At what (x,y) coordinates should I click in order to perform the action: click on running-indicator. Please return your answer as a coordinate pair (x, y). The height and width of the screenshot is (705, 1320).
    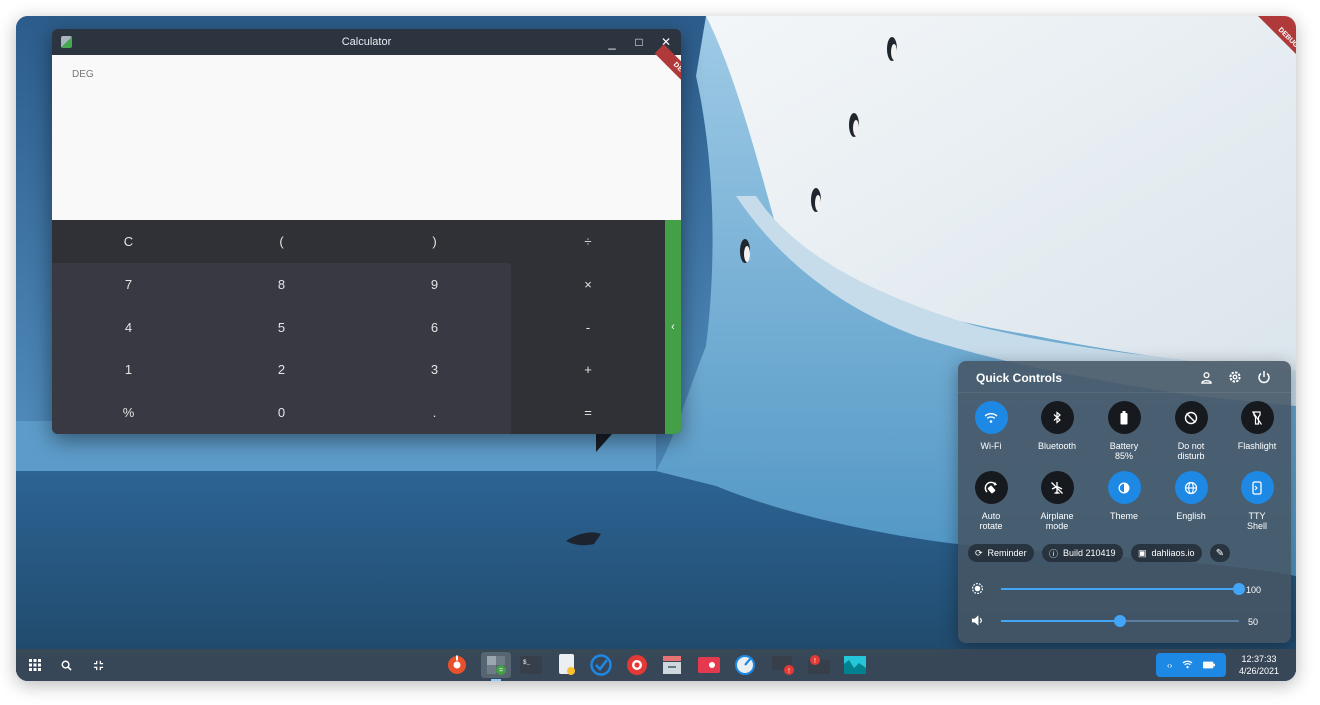
    Looking at the image, I should click on (496, 680).